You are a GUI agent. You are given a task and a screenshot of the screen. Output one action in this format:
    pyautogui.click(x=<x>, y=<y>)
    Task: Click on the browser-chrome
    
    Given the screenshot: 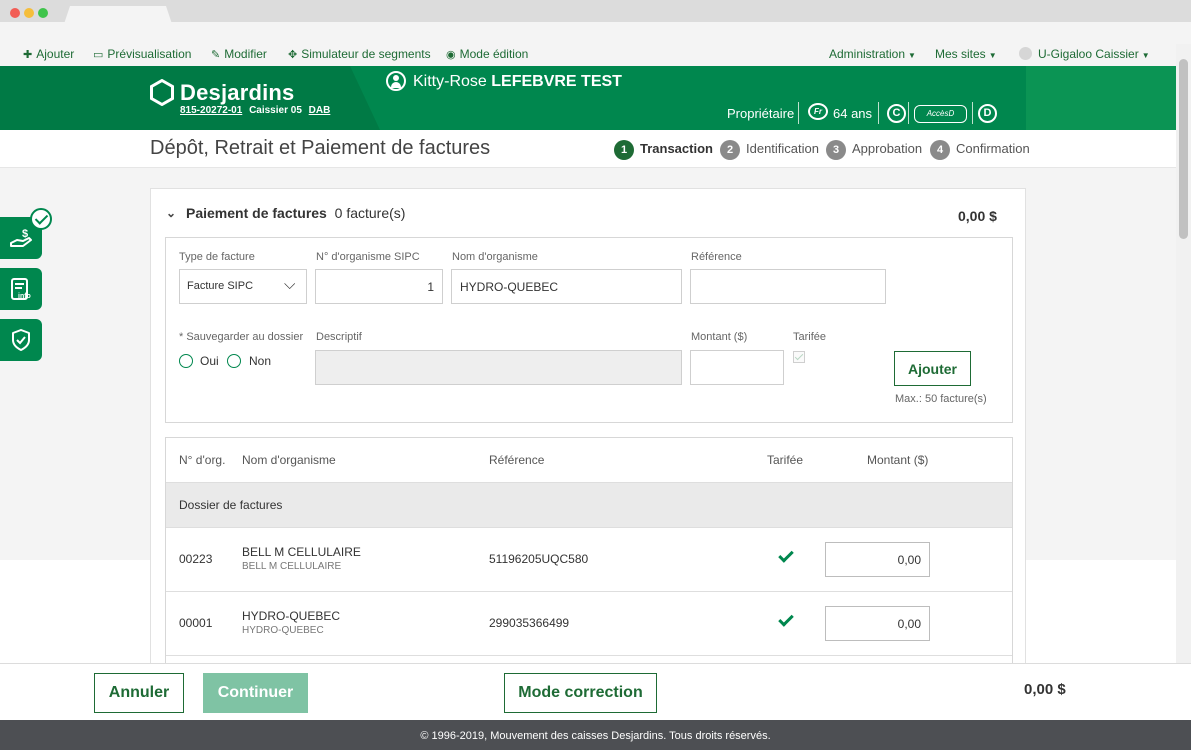 What is the action you would take?
    pyautogui.click(x=595, y=22)
    